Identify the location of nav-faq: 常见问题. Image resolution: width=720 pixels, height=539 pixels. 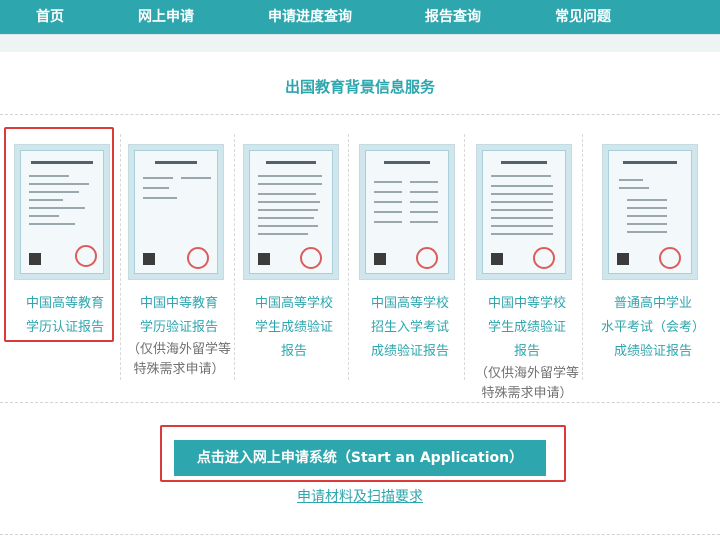
(583, 17).